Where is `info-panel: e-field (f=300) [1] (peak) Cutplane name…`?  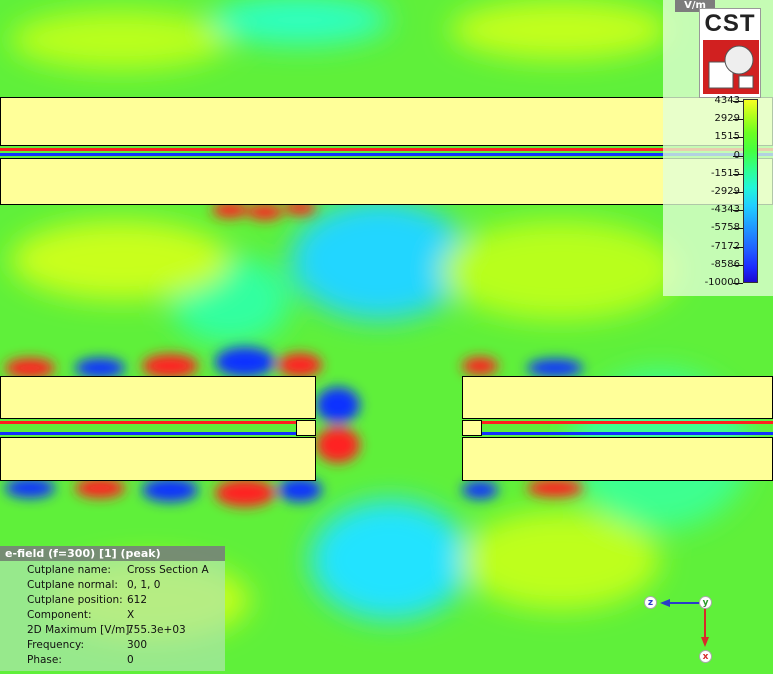 info-panel: e-field (f=300) [1] (peak) Cutplane name… is located at coordinates (112, 608).